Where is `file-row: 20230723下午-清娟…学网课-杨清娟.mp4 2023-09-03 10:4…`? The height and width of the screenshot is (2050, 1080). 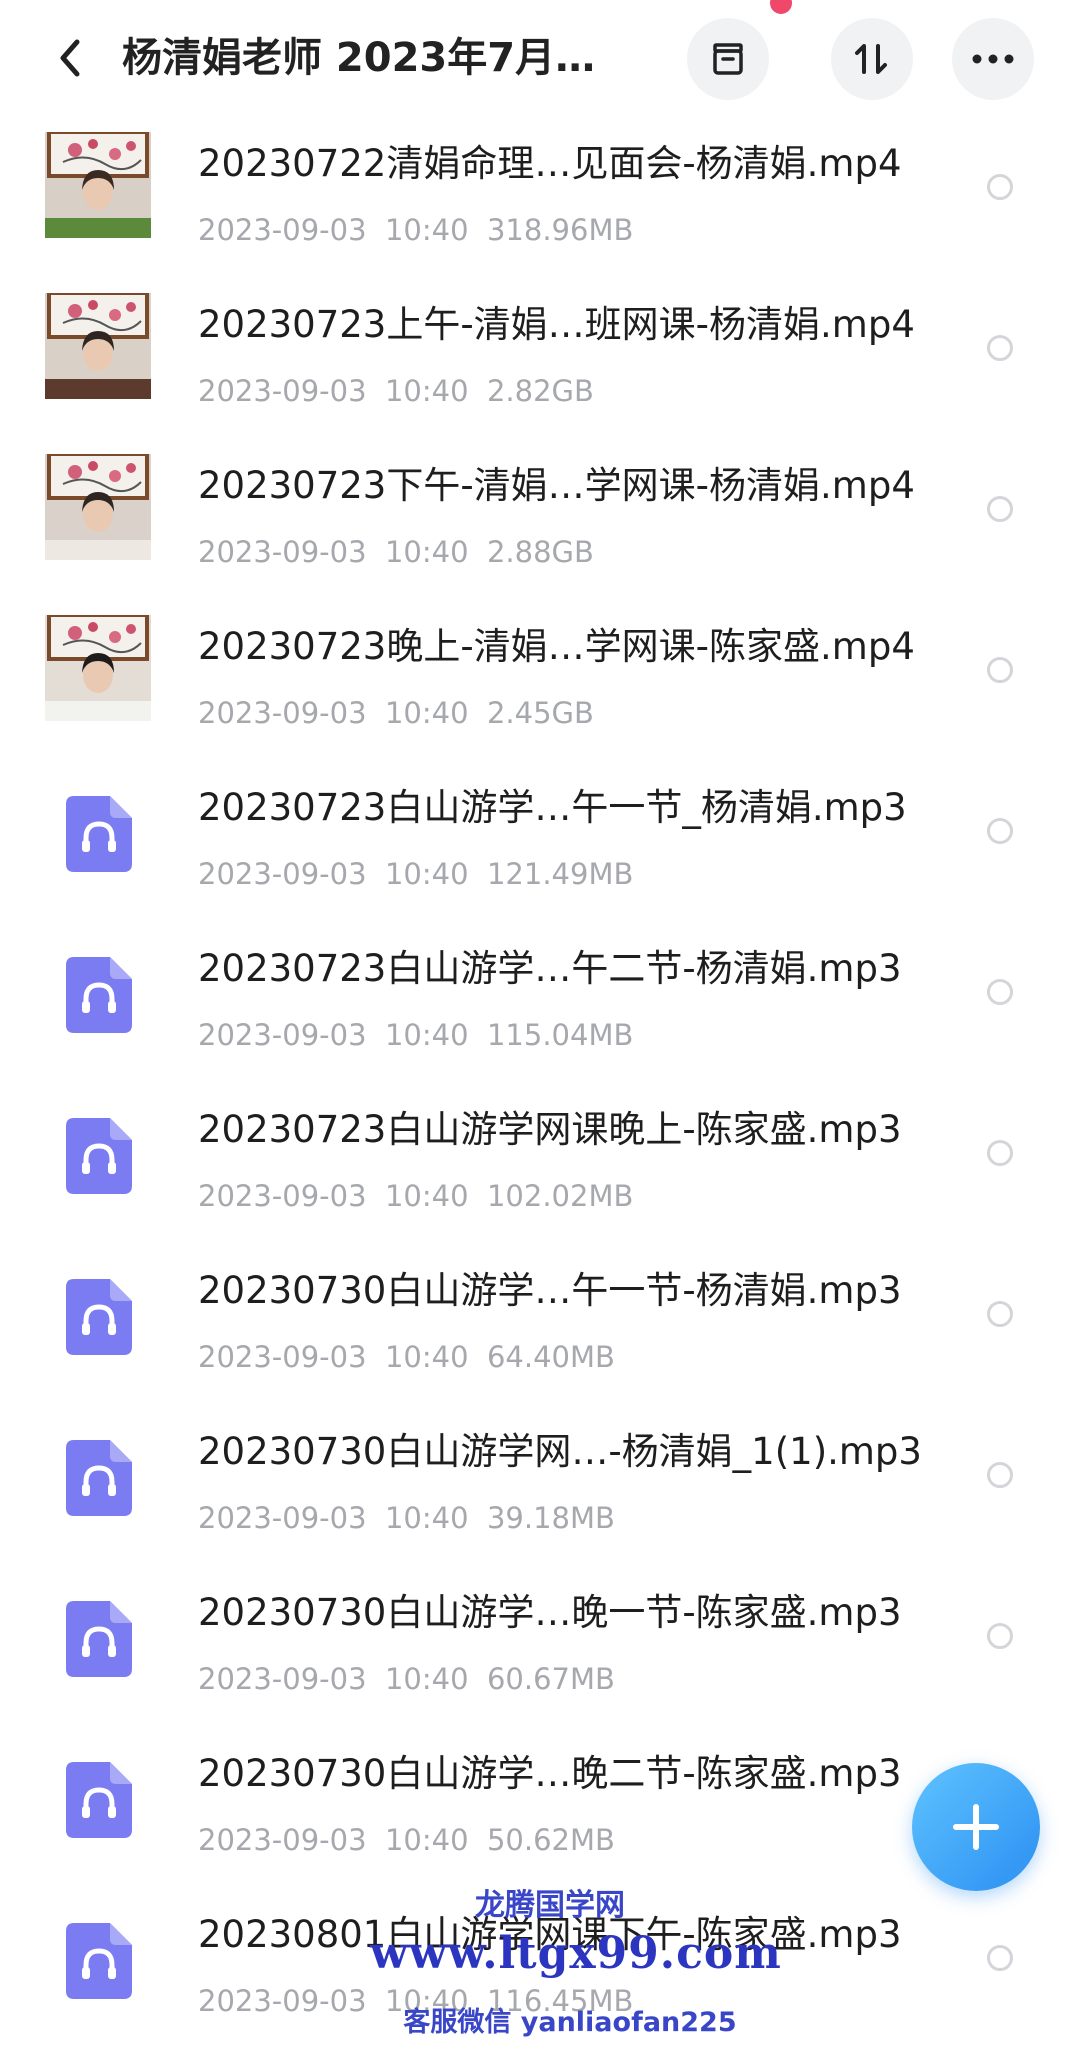 file-row: 20230723下午-清娟…学网课-杨清娟.mp4 2023-09-03 10:4… is located at coordinates (540, 520).